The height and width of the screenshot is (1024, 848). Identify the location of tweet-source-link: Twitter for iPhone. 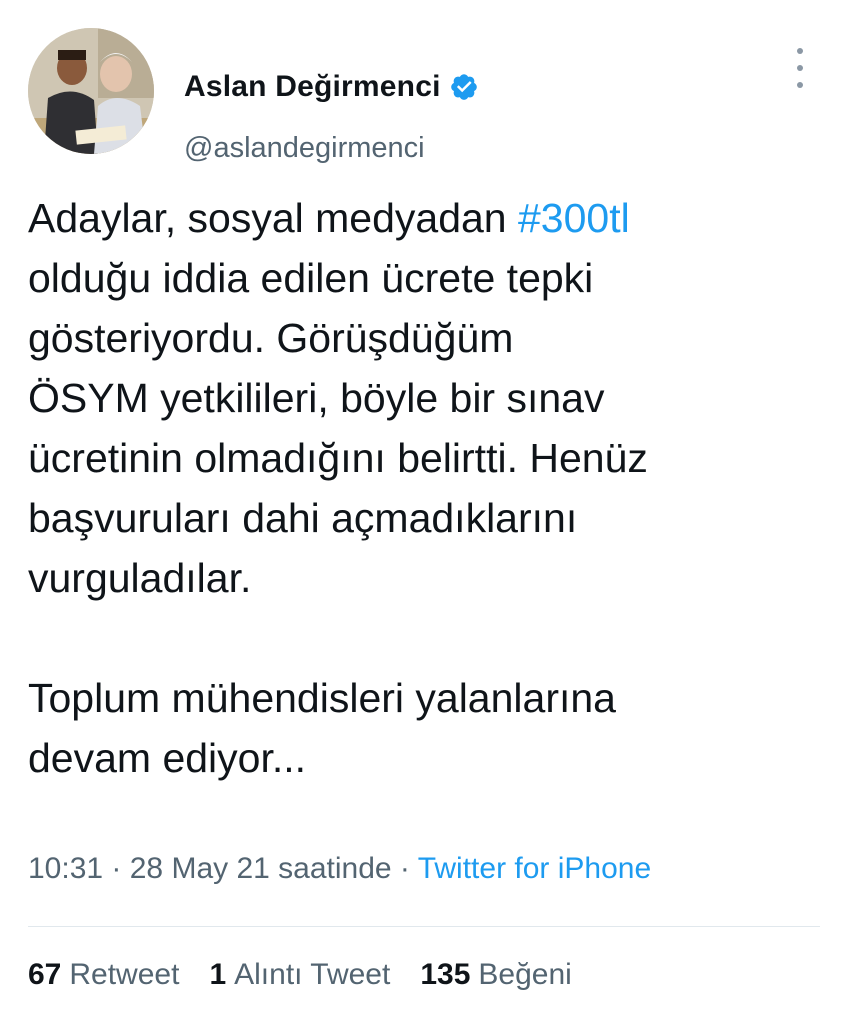
(534, 868).